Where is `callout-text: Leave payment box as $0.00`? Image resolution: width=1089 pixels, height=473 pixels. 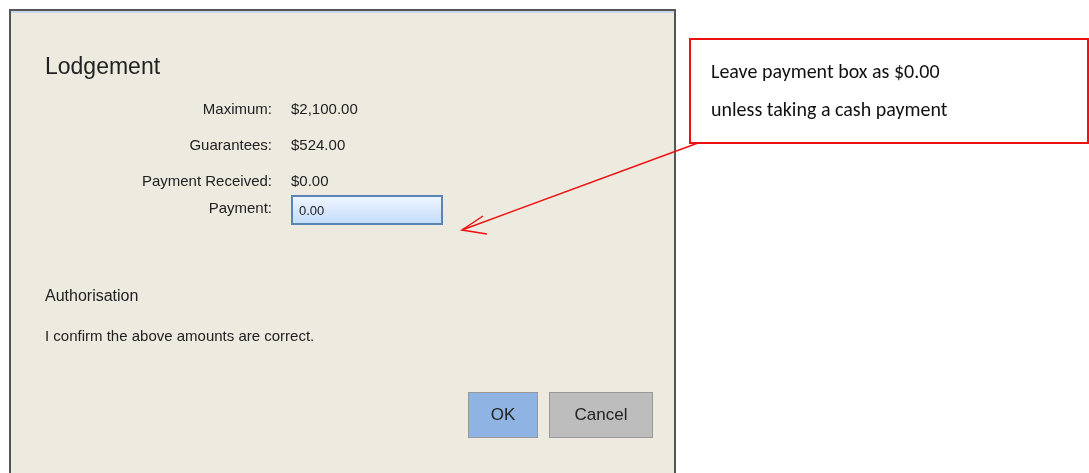 callout-text: Leave payment box as $0.00 is located at coordinates (826, 71).